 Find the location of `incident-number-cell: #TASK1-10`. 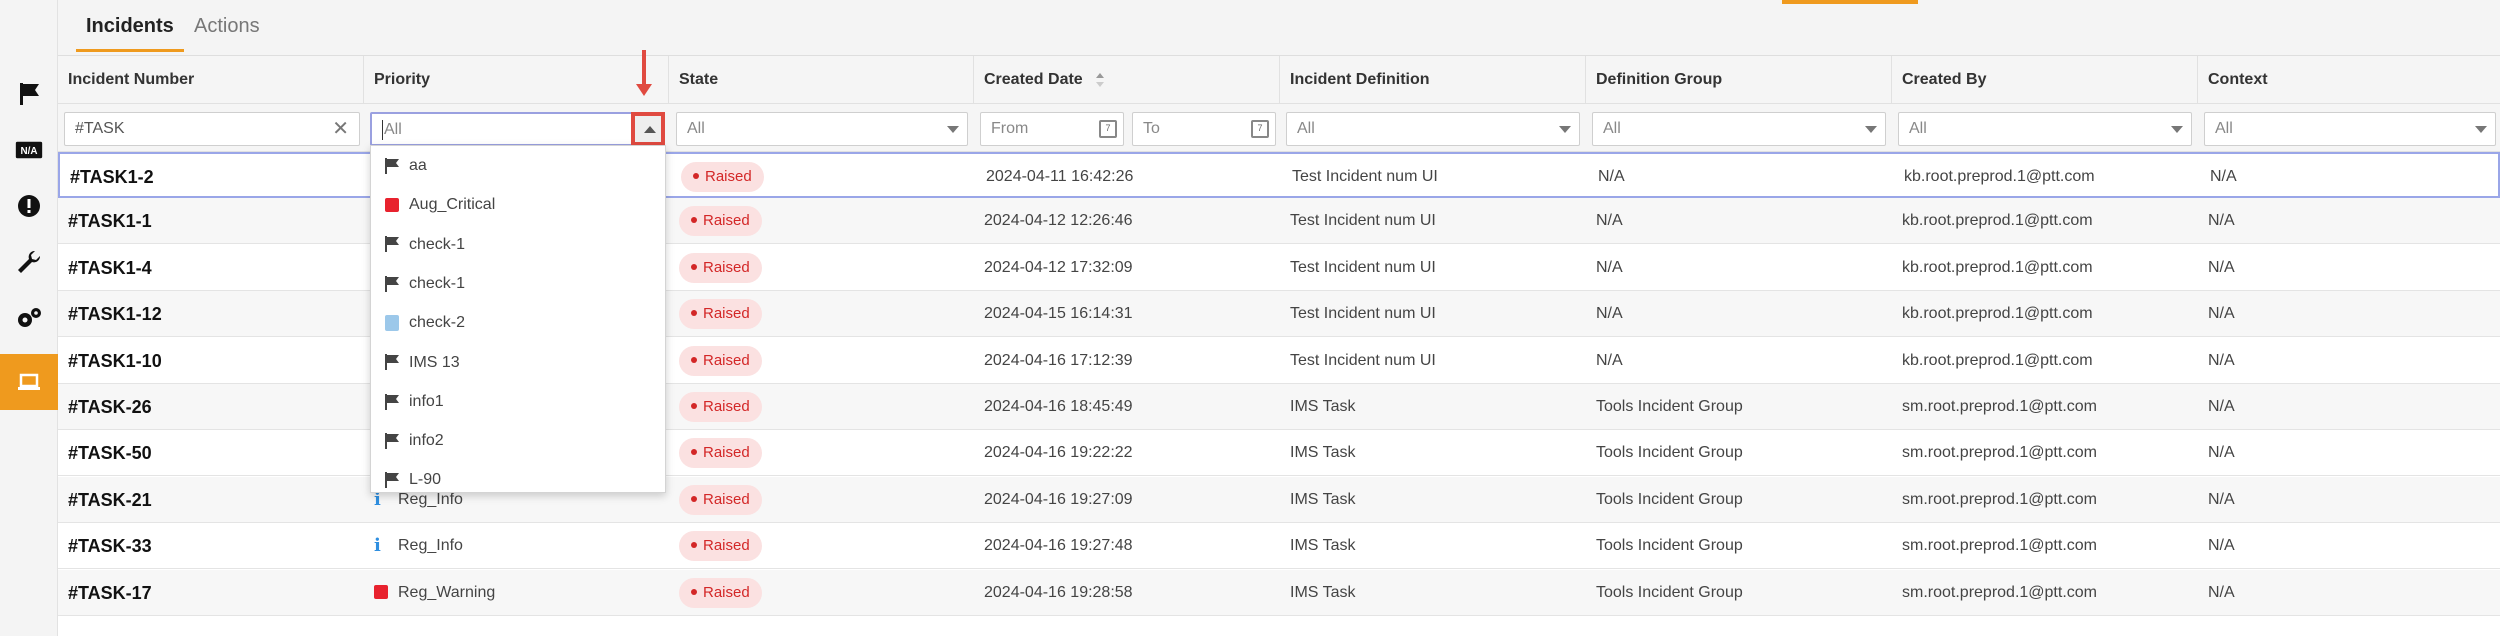

incident-number-cell: #TASK1-10 is located at coordinates (211, 361).